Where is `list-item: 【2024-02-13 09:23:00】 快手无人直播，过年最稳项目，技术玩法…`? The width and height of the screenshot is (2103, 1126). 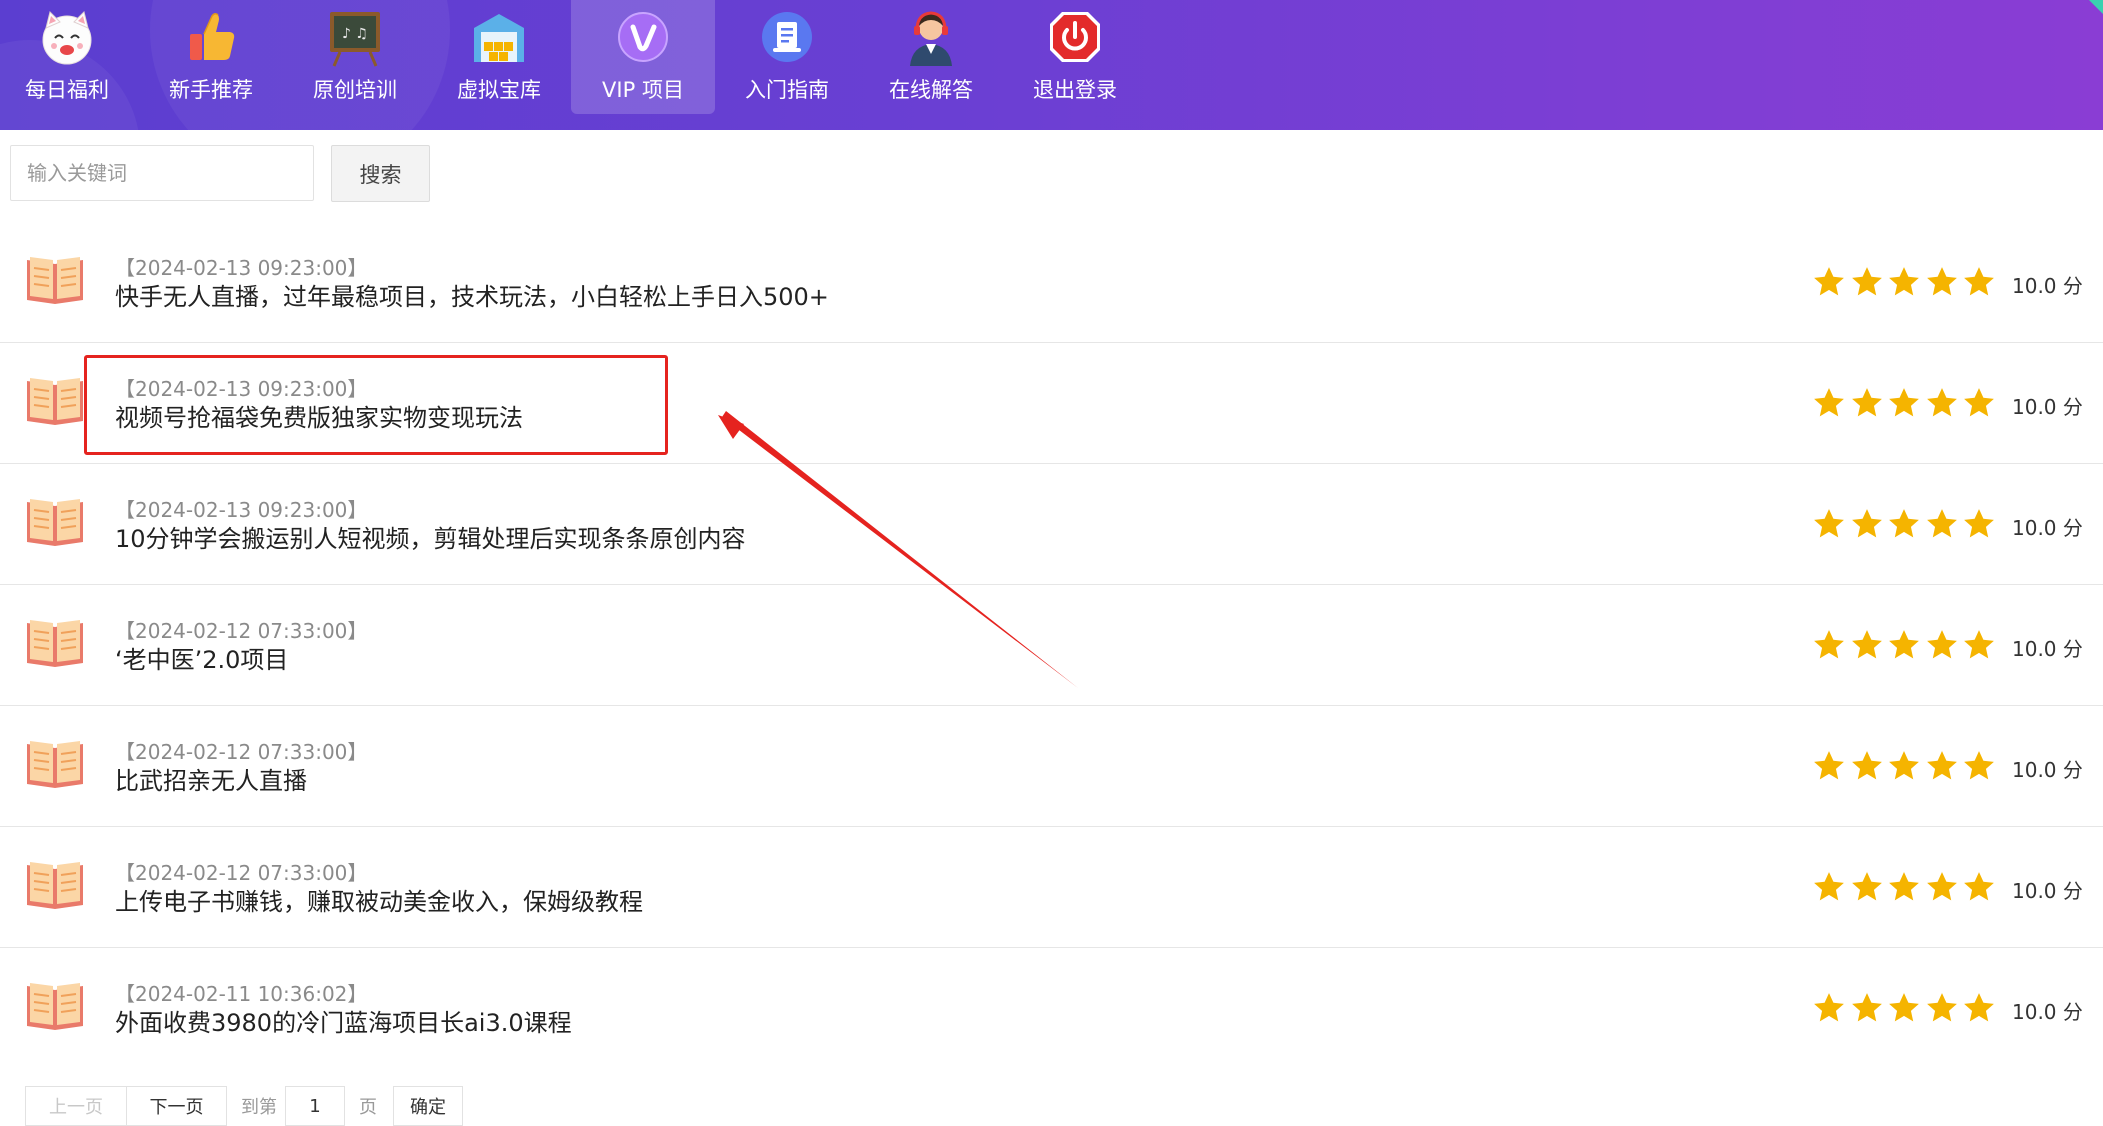
list-item: 【2024-02-13 09:23:00】 快手无人直播，过年最稳项目，技术玩法… is located at coordinates (1051, 282).